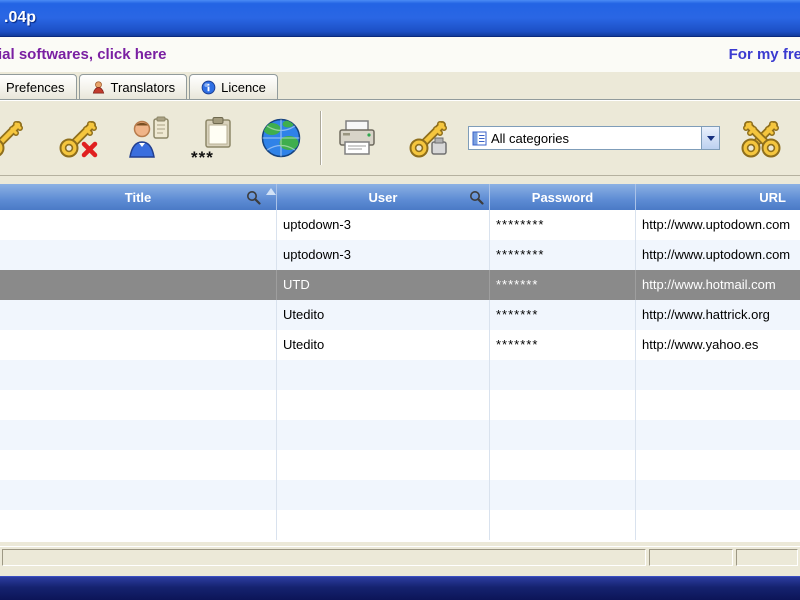 This screenshot has width=800, height=600. Describe the element at coordinates (691, 557) in the screenshot. I see `status-panel-secondary` at that location.